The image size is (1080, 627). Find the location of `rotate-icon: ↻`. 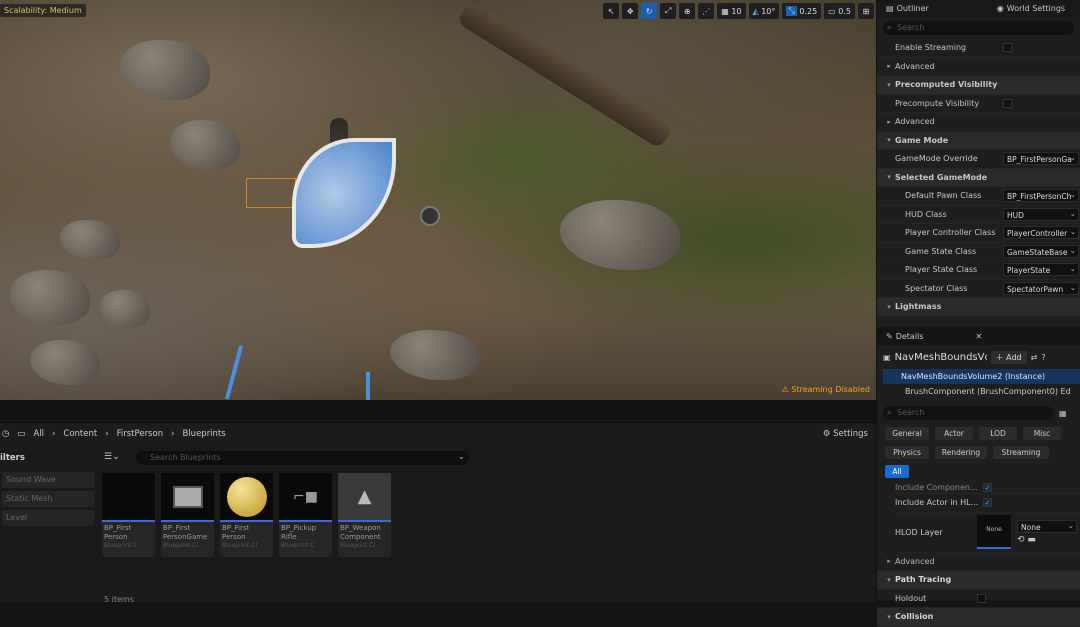

rotate-icon: ↻ is located at coordinates (649, 11).